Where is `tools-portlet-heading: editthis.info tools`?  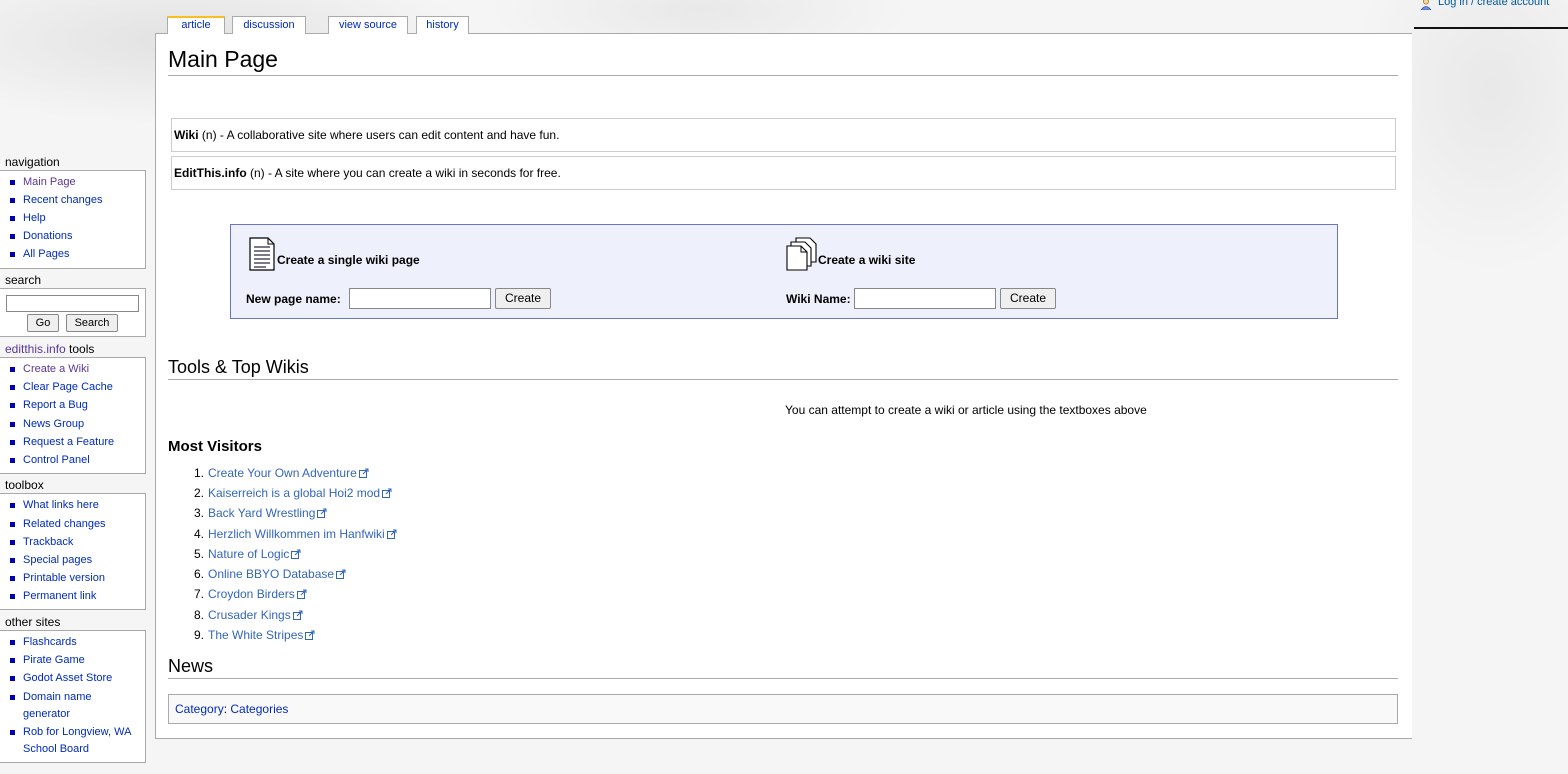
tools-portlet-heading: editthis.info tools is located at coordinates (50, 349).